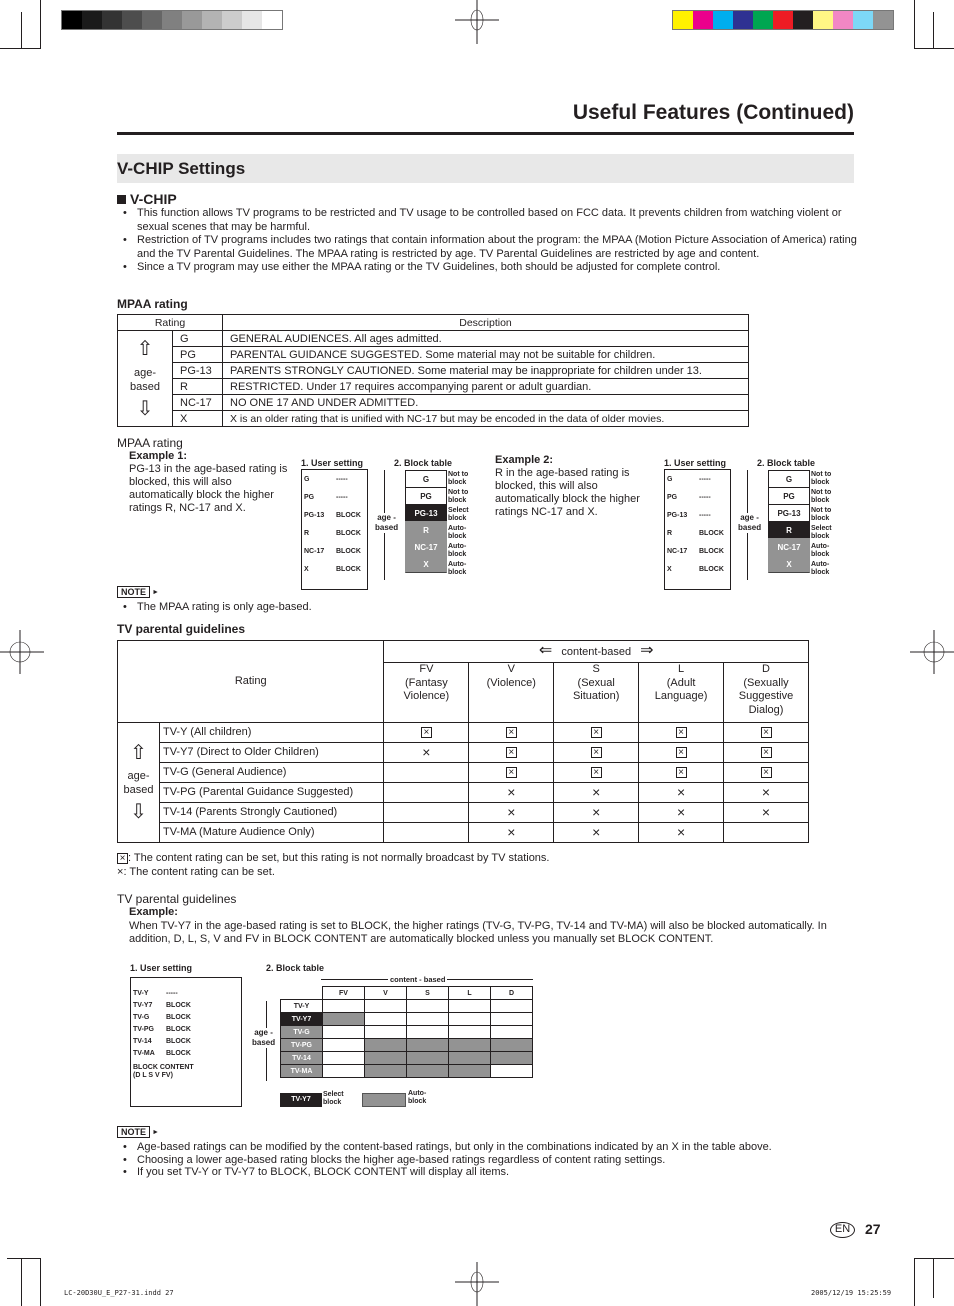  Describe the element at coordinates (511, 993) in the screenshot. I see `column-header: D` at that location.